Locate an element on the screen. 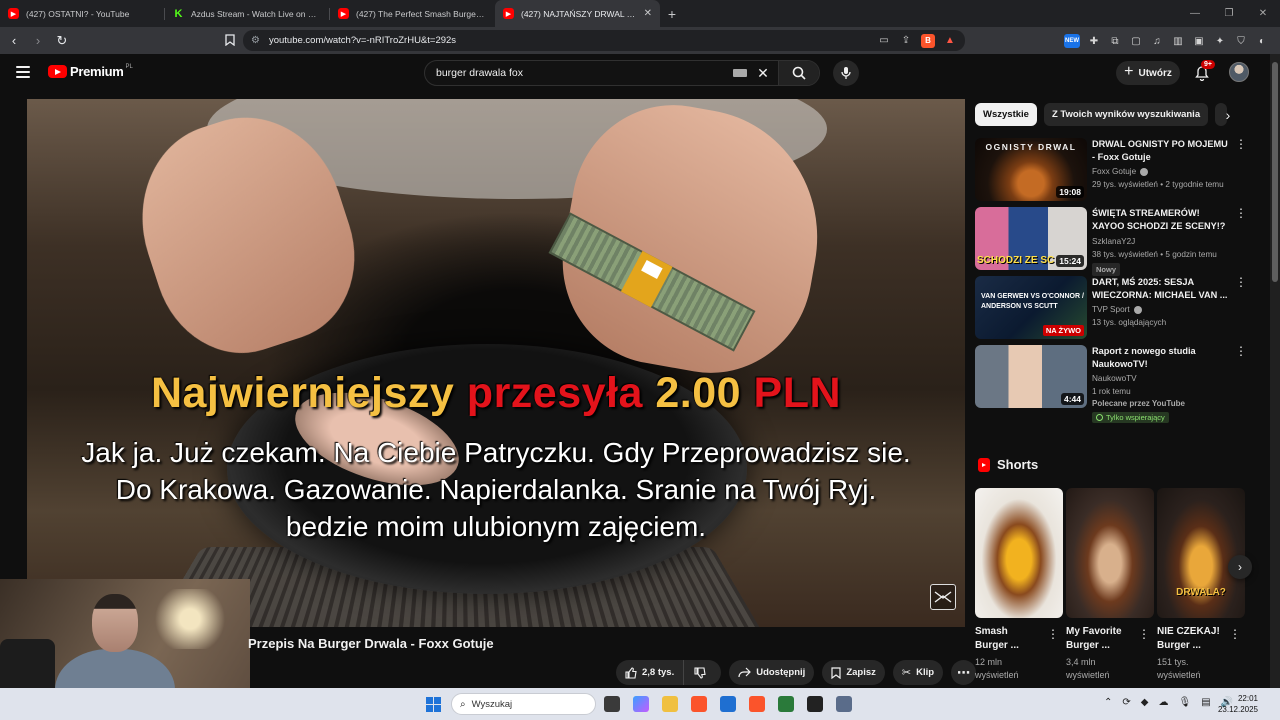  voice-search-button is located at coordinates (846, 73).